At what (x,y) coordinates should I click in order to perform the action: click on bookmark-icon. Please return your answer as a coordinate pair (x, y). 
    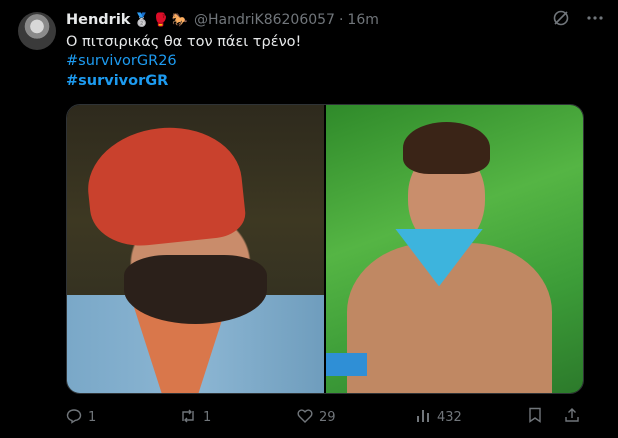
    Looking at the image, I should click on (535, 417).